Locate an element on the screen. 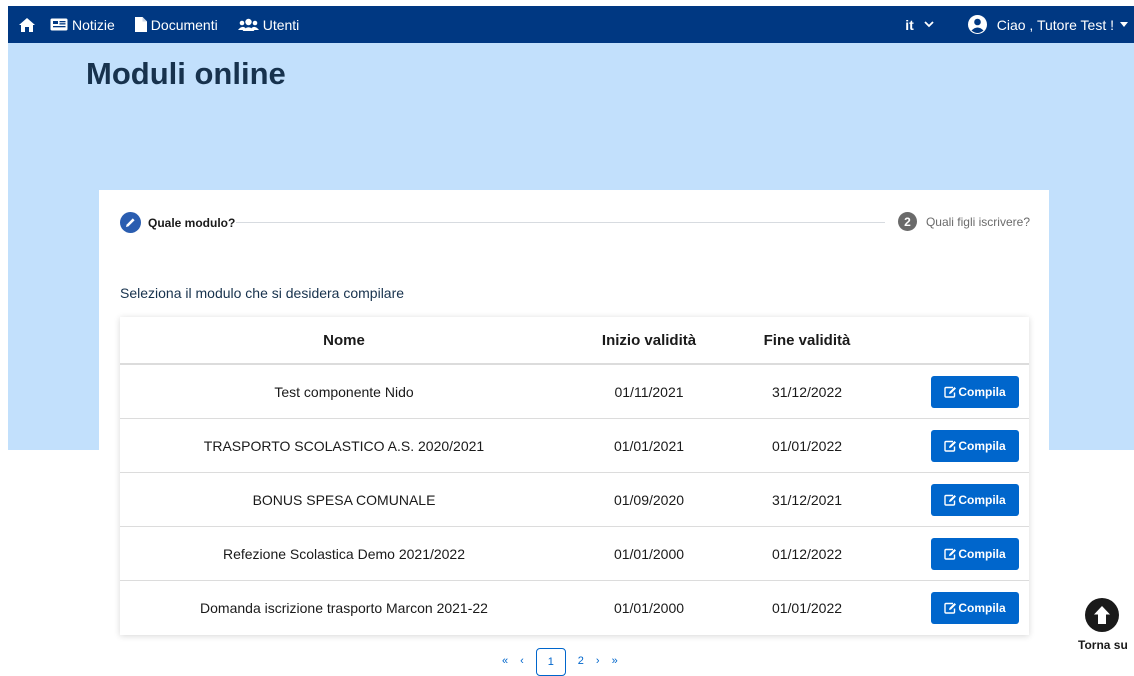  cell-start: 01/11/2021 is located at coordinates (649, 391).